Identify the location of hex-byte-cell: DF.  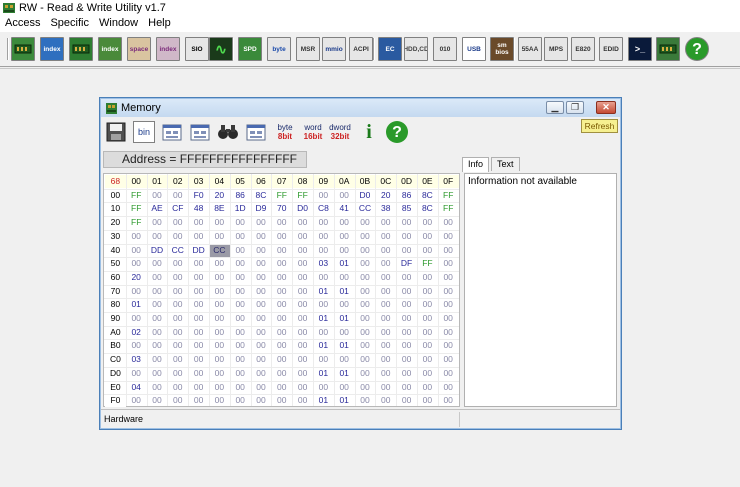
(406, 263).